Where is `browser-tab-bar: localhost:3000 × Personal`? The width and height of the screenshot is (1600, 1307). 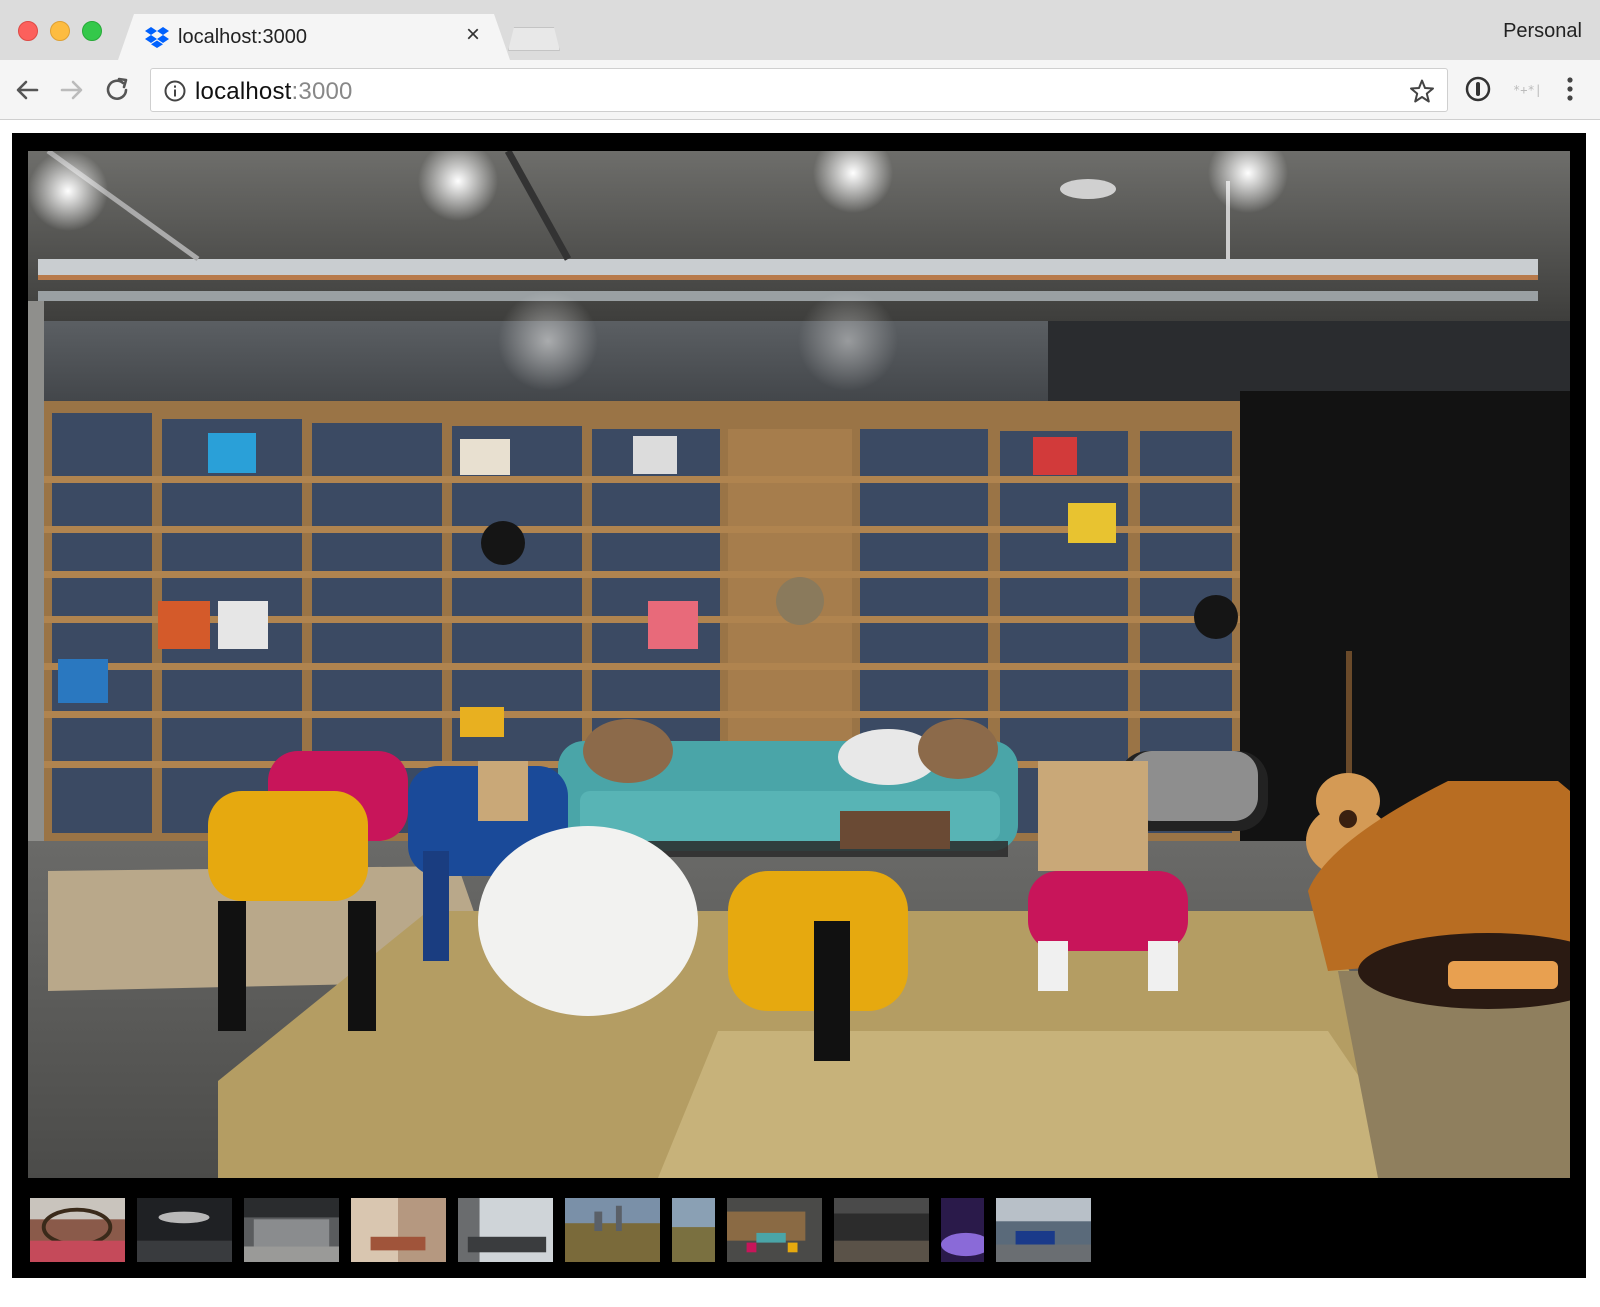
browser-tab-bar: localhost:3000 × Personal is located at coordinates (800, 30).